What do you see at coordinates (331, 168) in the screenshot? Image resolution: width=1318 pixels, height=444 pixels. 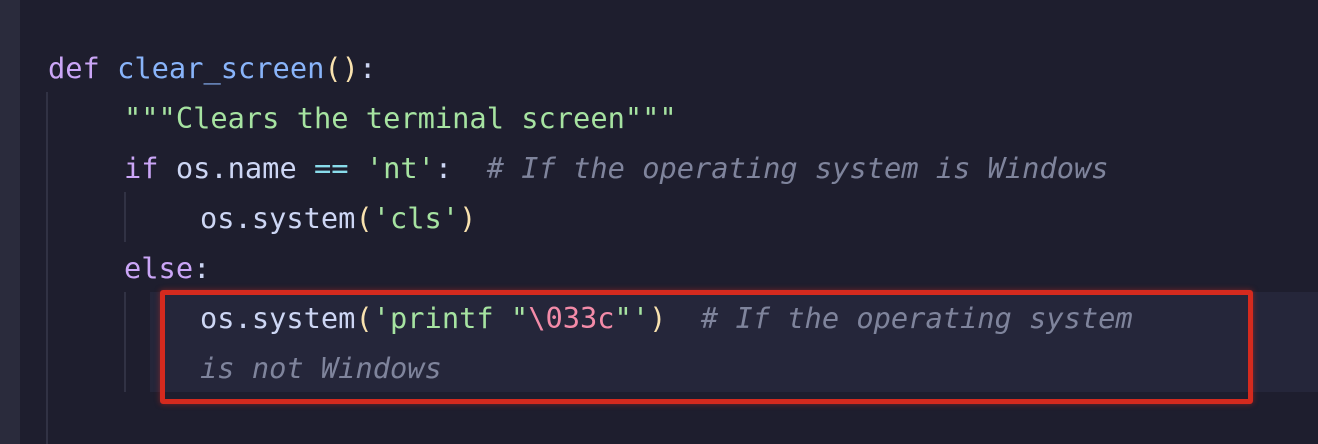 I see `equality-operator: ==` at bounding box center [331, 168].